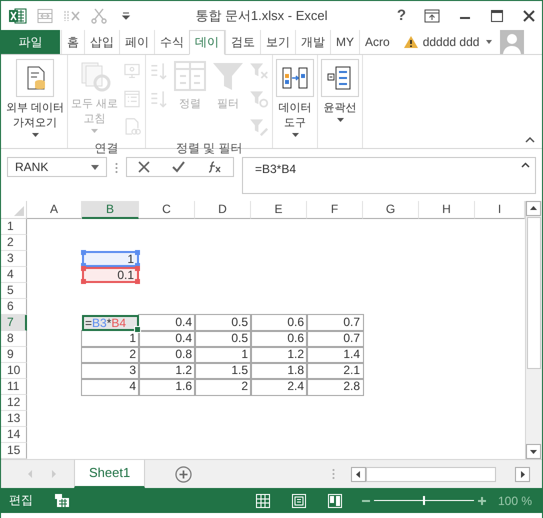 The height and width of the screenshot is (518, 543). What do you see at coordinates (335, 355) in the screenshot?
I see `table-cell: 1.4` at bounding box center [335, 355].